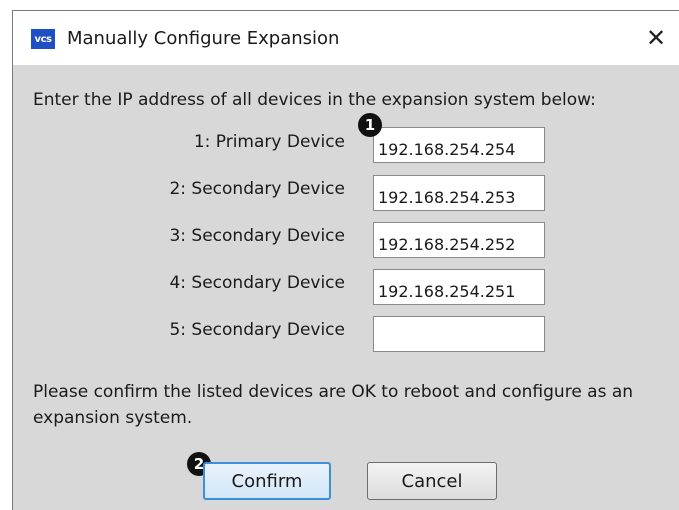  I want to click on confirm-button: Confirm, so click(267, 481).